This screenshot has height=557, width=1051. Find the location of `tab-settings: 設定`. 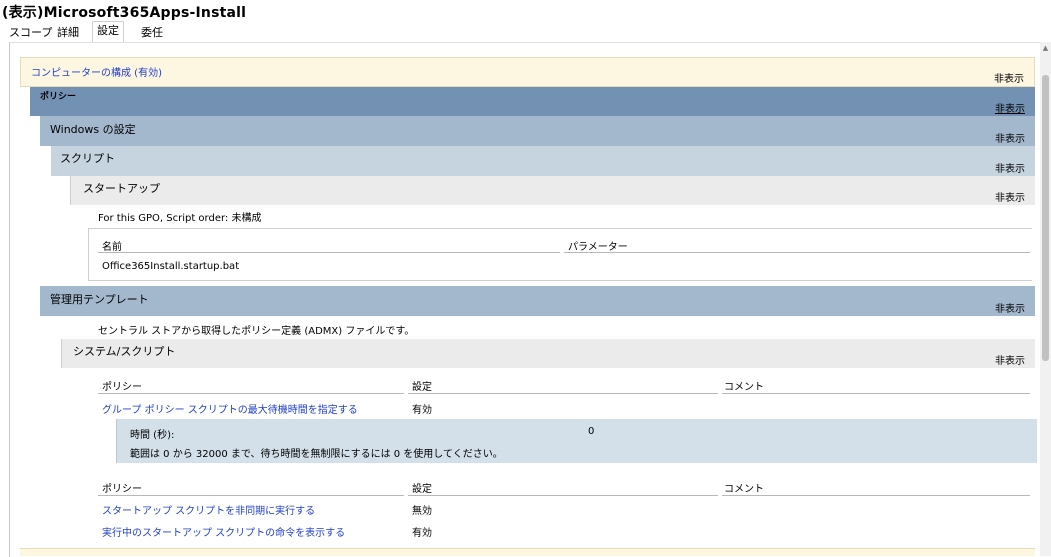

tab-settings: 設定 is located at coordinates (108, 31).